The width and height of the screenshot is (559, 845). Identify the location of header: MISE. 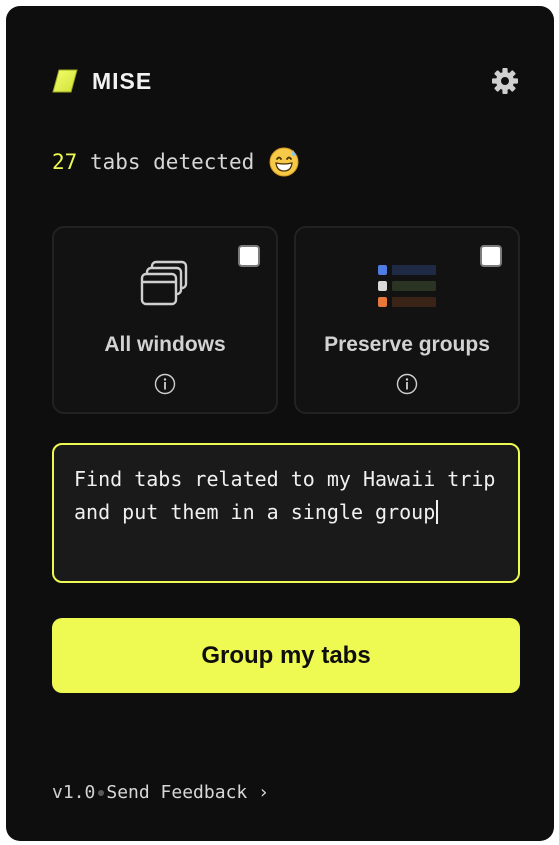
(286, 81).